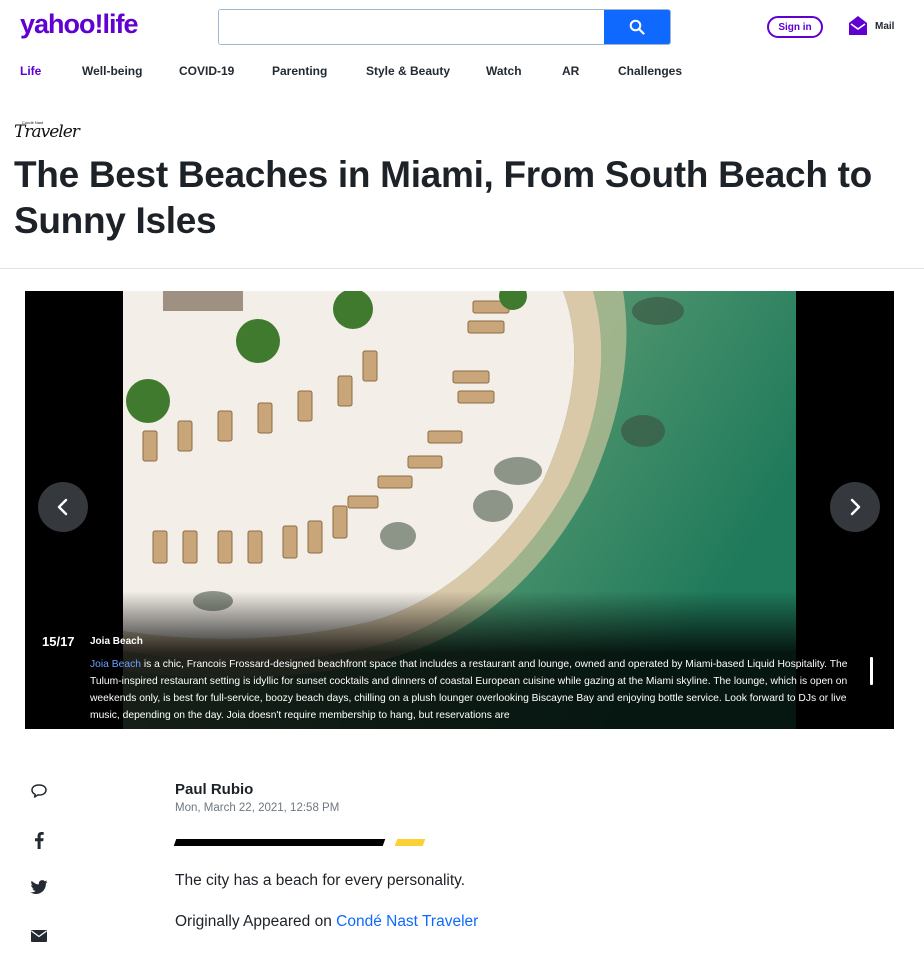 This screenshot has height=962, width=924. I want to click on search-bar, so click(444, 27).